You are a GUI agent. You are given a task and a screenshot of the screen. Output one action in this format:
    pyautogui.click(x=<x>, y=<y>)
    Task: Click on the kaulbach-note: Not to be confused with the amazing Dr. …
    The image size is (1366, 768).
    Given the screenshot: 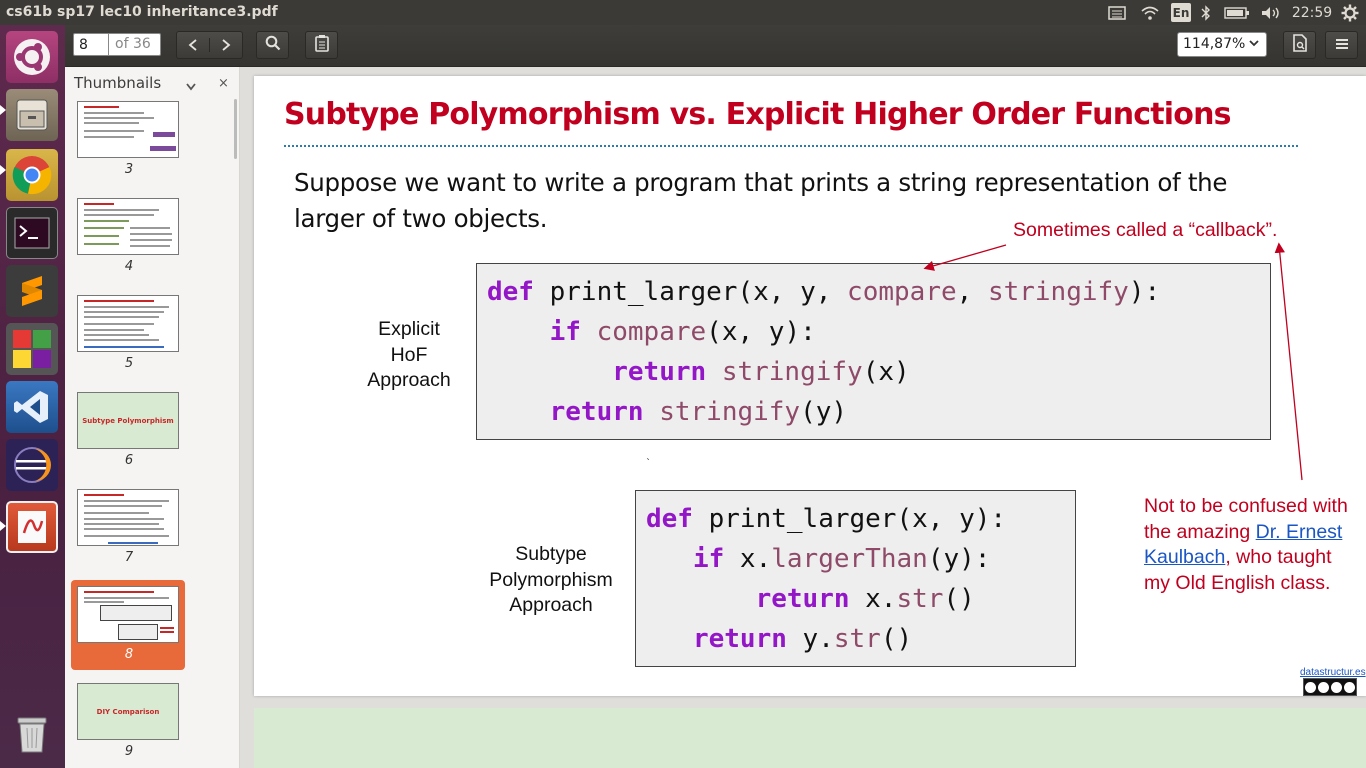 What is the action you would take?
    pyautogui.click(x=1249, y=545)
    